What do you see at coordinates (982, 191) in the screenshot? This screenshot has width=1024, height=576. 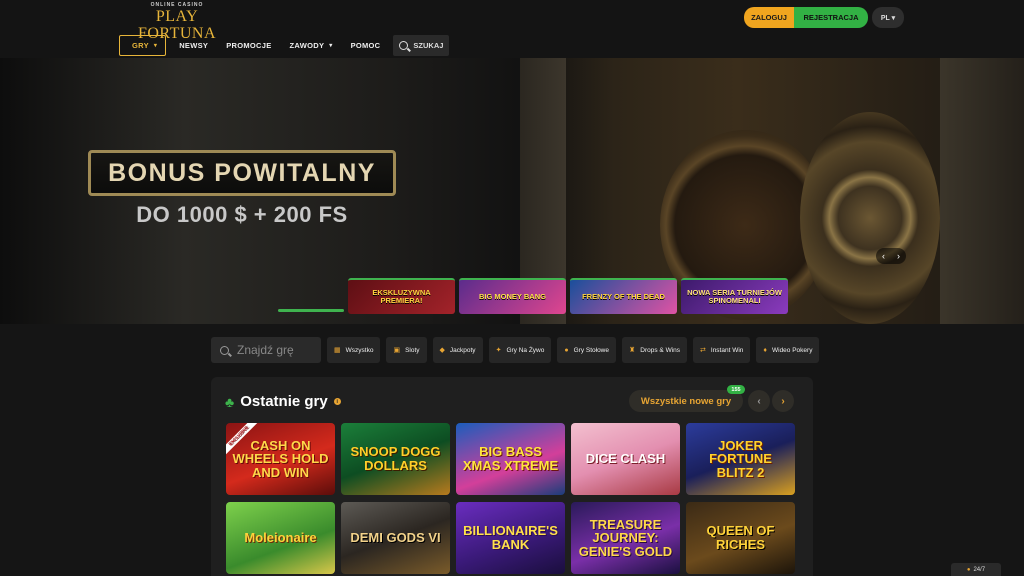 I see `hero-background-wall` at bounding box center [982, 191].